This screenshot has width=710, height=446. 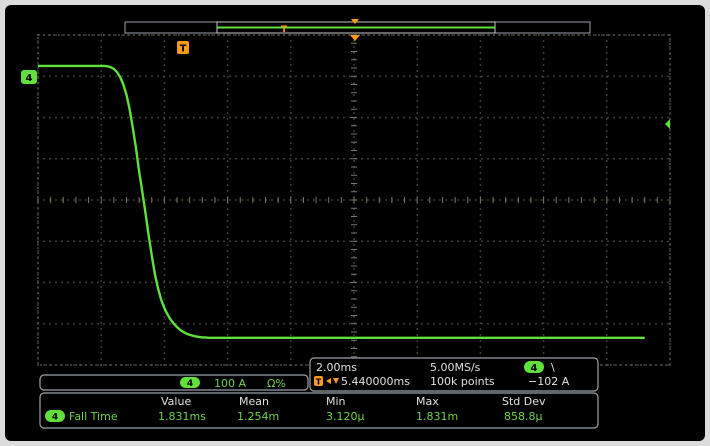 I want to click on measurement-name: Fall Time, so click(x=93, y=416).